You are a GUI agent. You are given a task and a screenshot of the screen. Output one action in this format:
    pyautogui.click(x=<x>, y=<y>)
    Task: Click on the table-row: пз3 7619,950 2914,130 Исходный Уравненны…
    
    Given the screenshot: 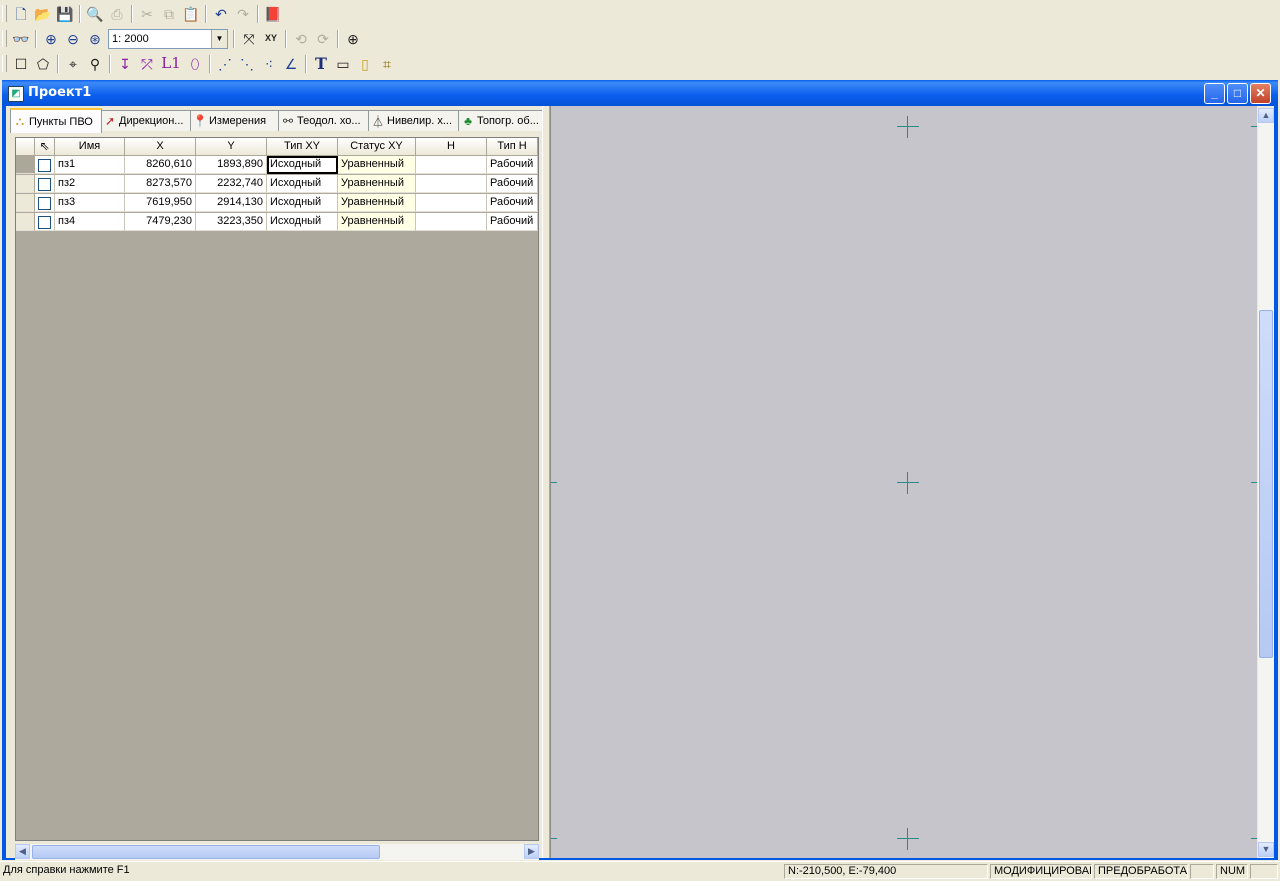 What is the action you would take?
    pyautogui.click(x=277, y=203)
    